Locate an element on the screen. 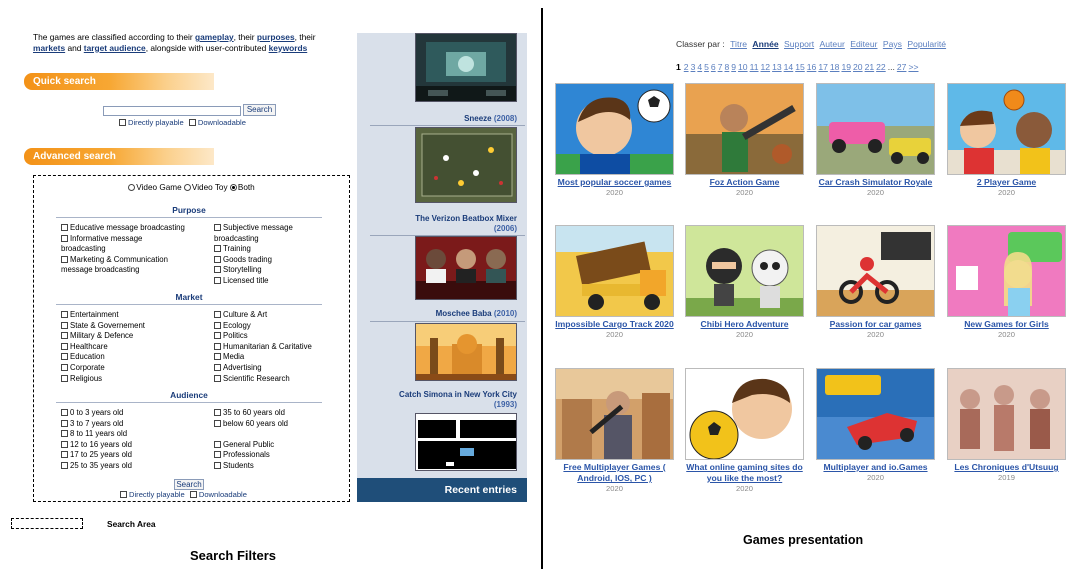  purposes-link: purposes is located at coordinates (276, 37).